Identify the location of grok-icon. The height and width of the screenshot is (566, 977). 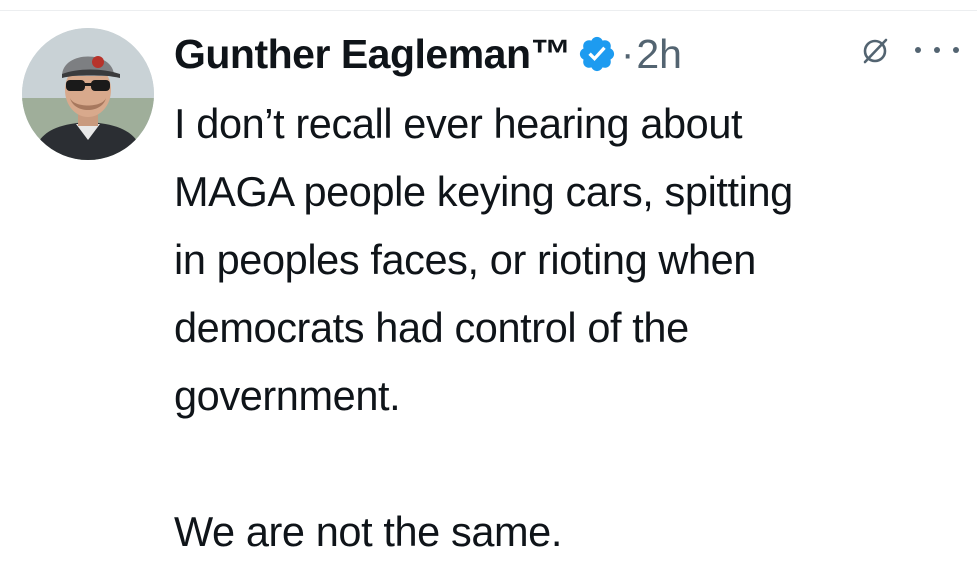
(875, 51).